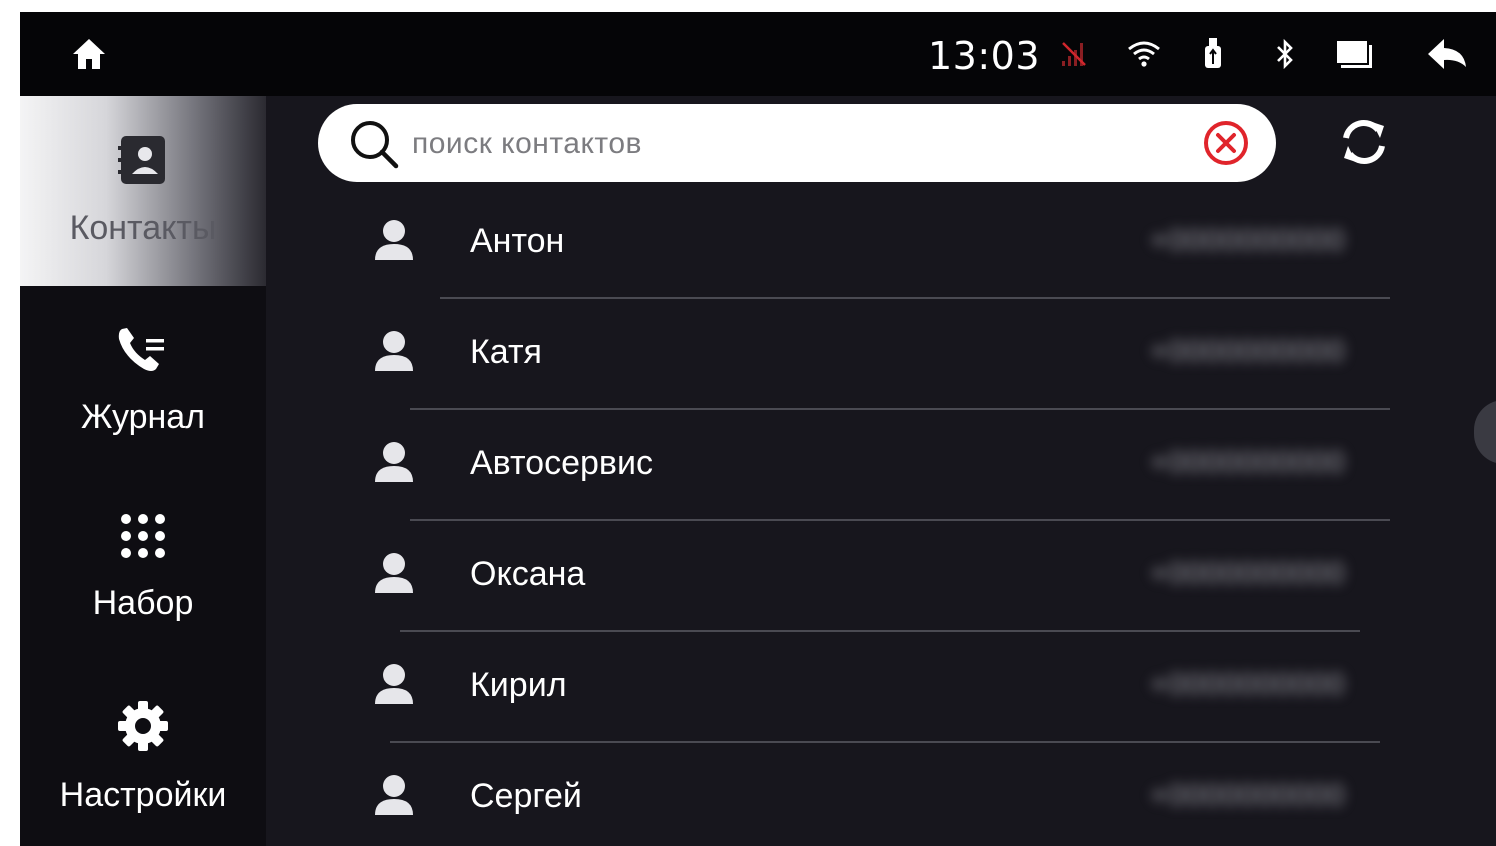 This screenshot has height=846, width=1496. What do you see at coordinates (518, 685) in the screenshot?
I see `contact-name: Кирил` at bounding box center [518, 685].